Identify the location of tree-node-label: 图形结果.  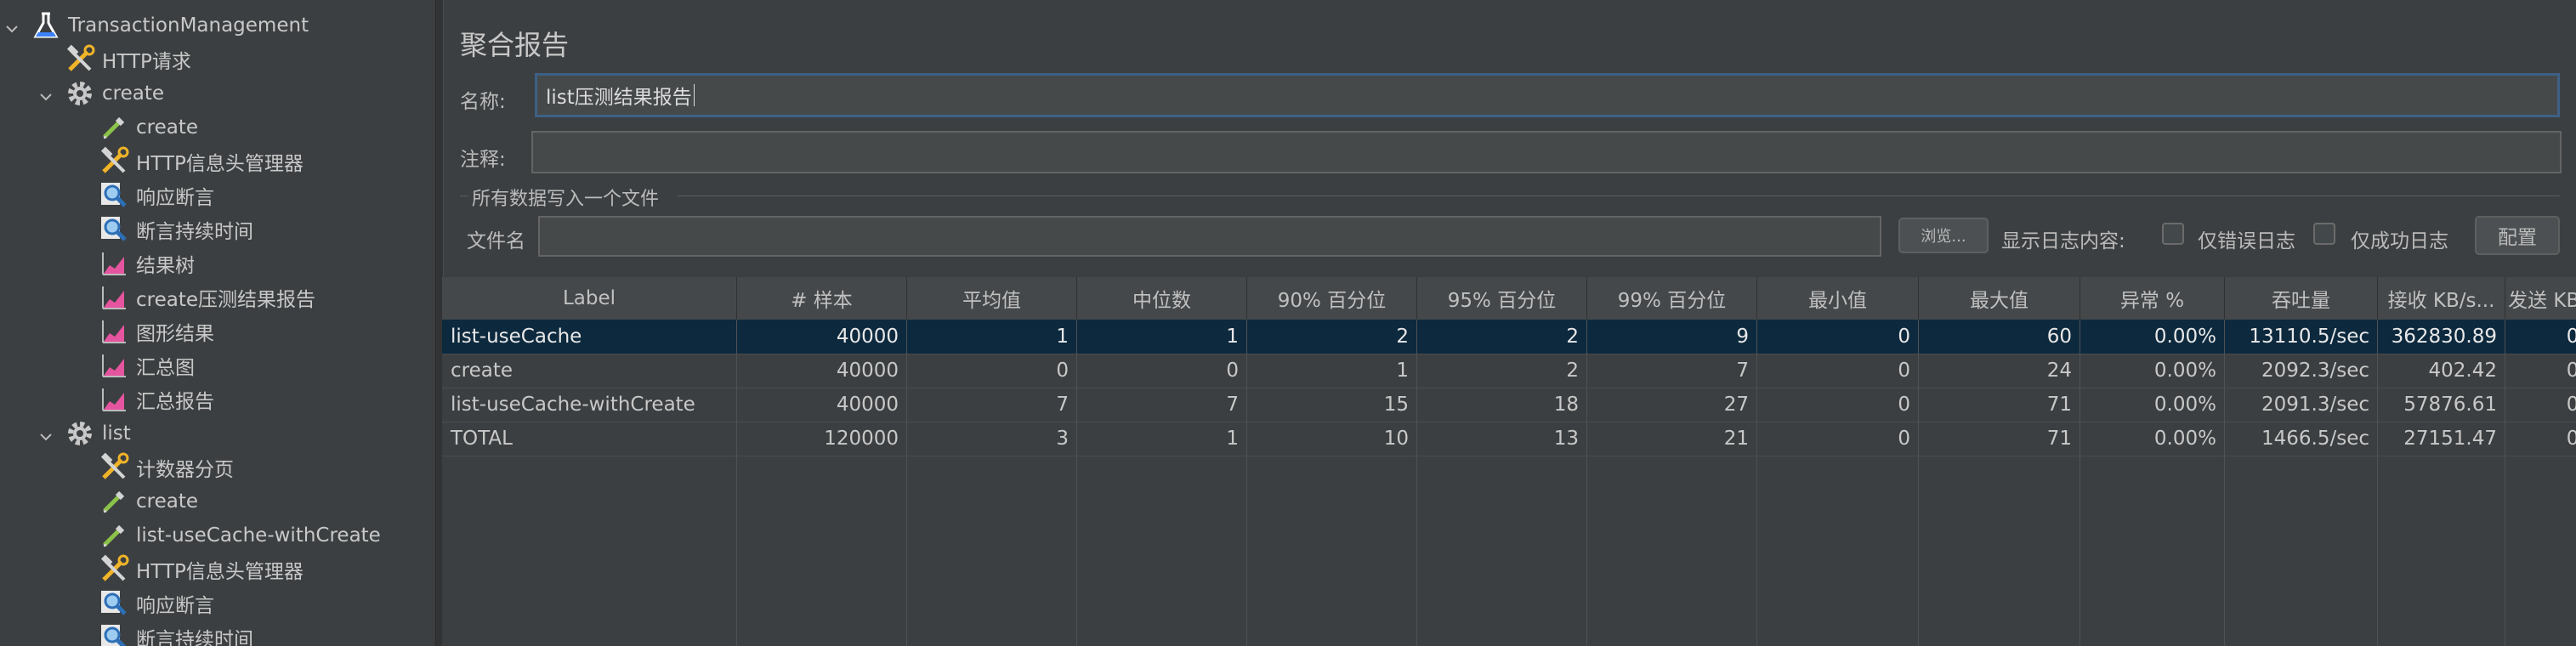
(175, 334).